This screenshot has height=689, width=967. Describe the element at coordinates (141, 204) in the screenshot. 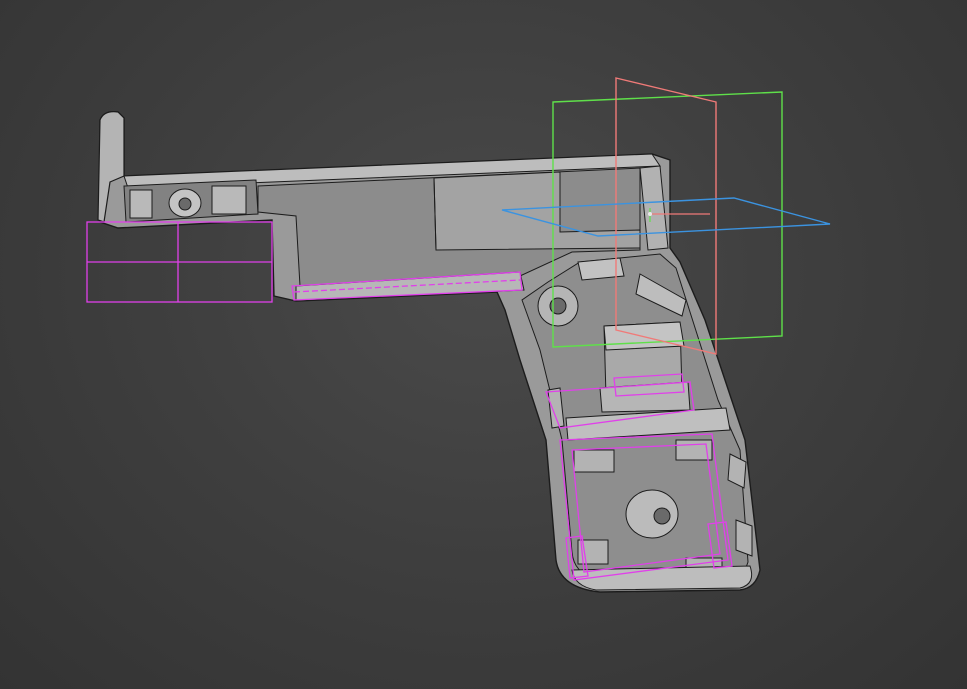

I see `rear-block-left` at that location.